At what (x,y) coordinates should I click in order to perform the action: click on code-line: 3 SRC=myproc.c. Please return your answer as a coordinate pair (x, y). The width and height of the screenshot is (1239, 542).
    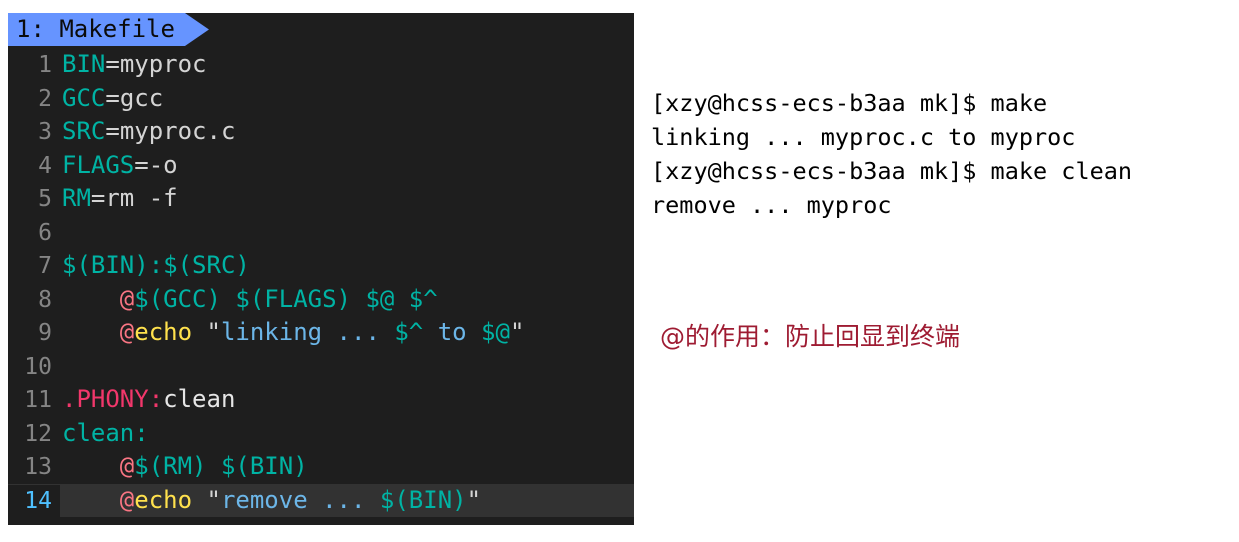
    Looking at the image, I should click on (321, 132).